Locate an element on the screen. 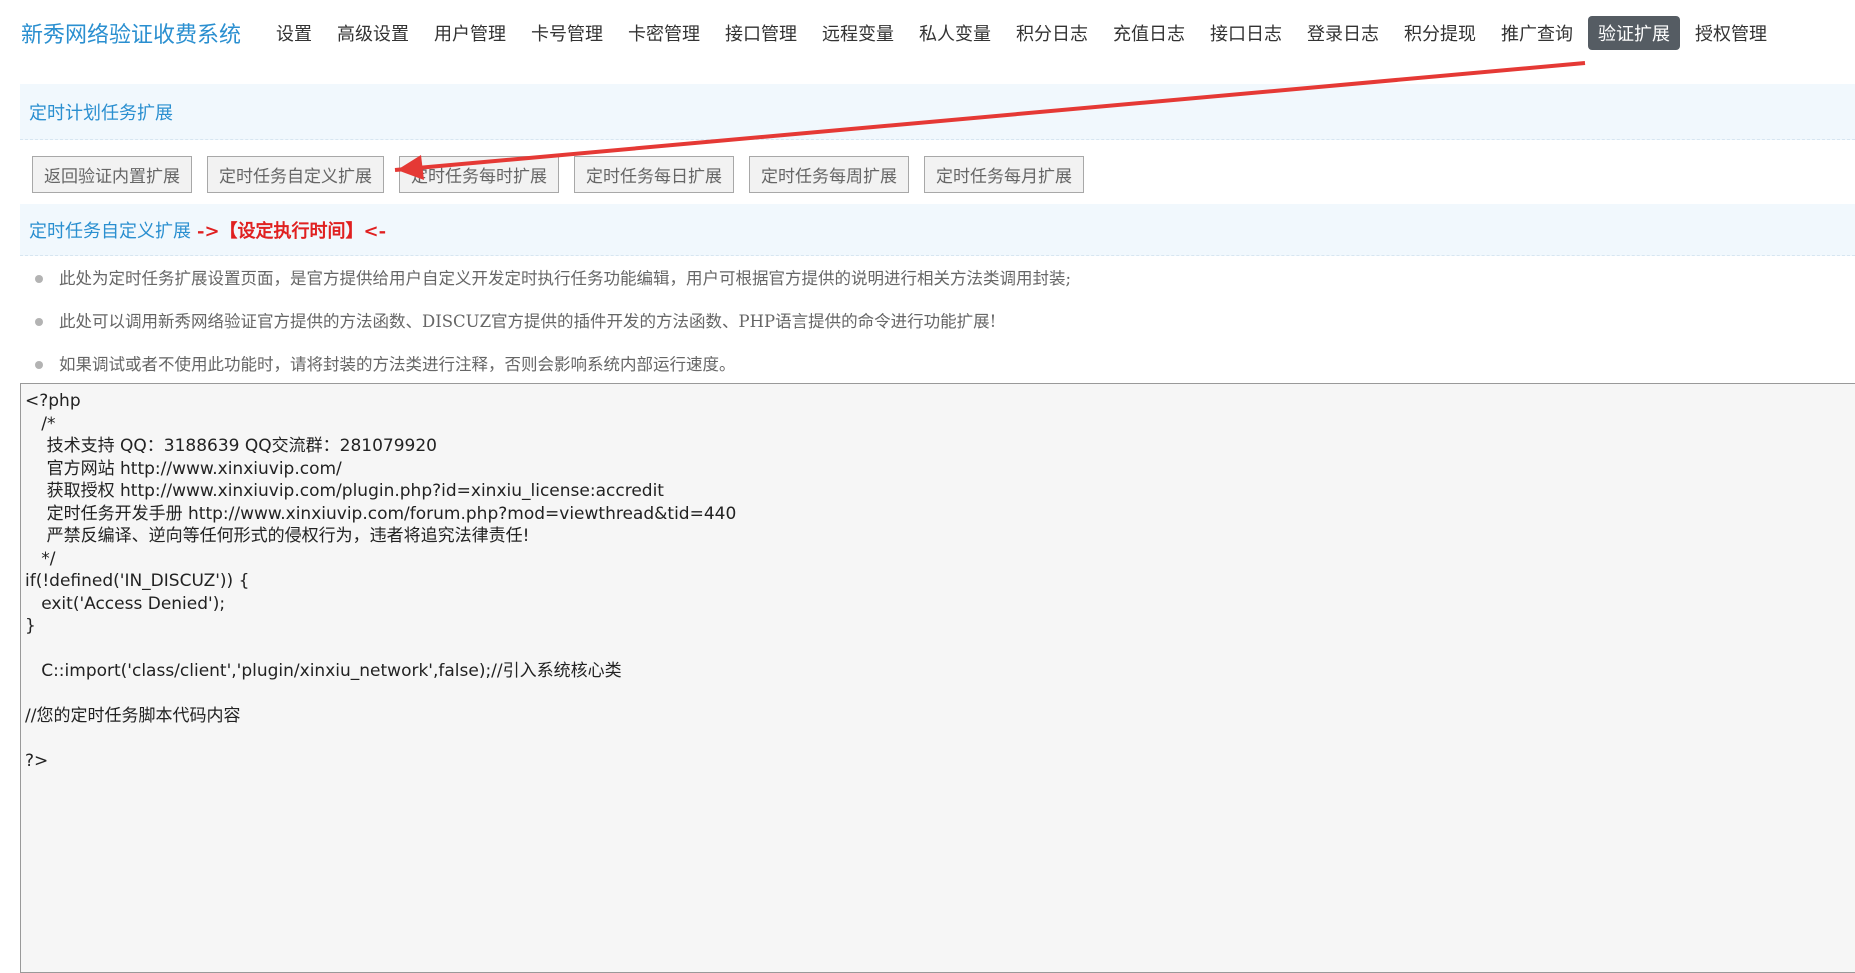  subsection-title: 定时任务自定义扩展 is located at coordinates (110, 231).